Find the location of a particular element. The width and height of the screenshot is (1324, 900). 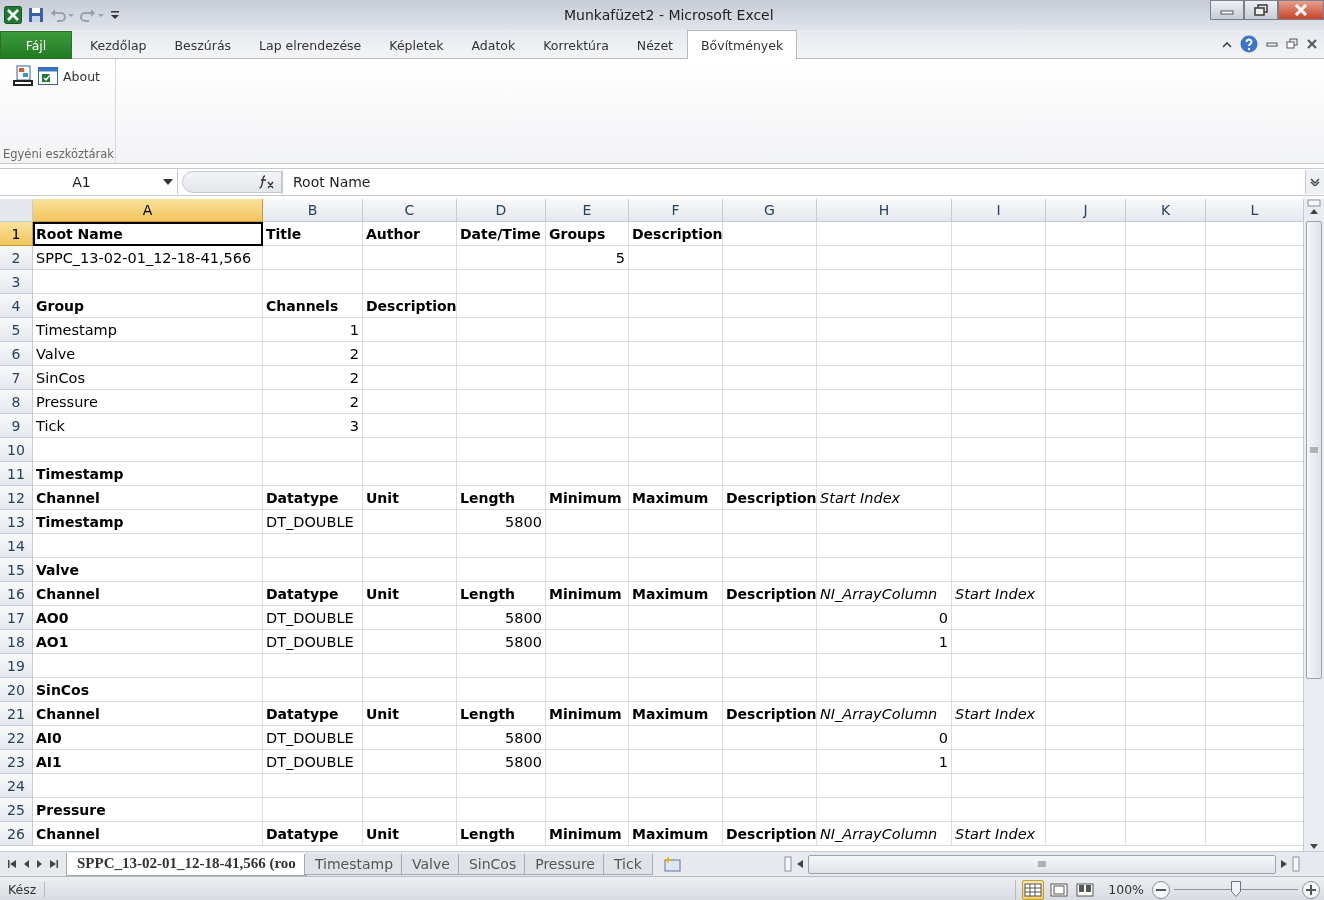

scroll-up-icon is located at coordinates (1314, 212).